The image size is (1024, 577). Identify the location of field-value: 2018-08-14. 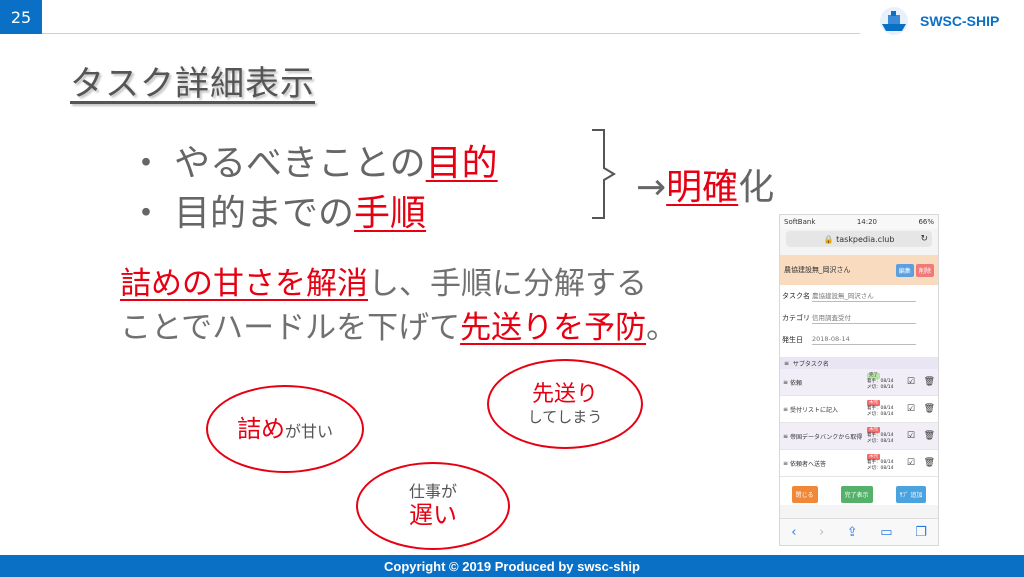
(864, 340).